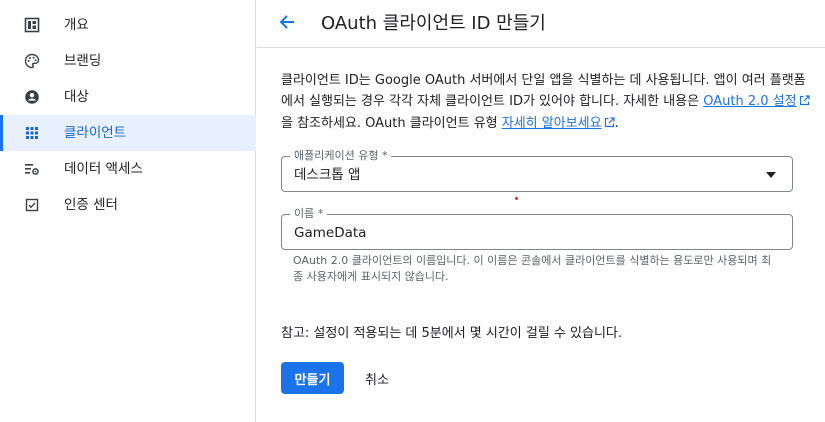 The height and width of the screenshot is (422, 825). Describe the element at coordinates (327, 175) in the screenshot. I see `application-type-value: 데스크톱 앱` at that location.